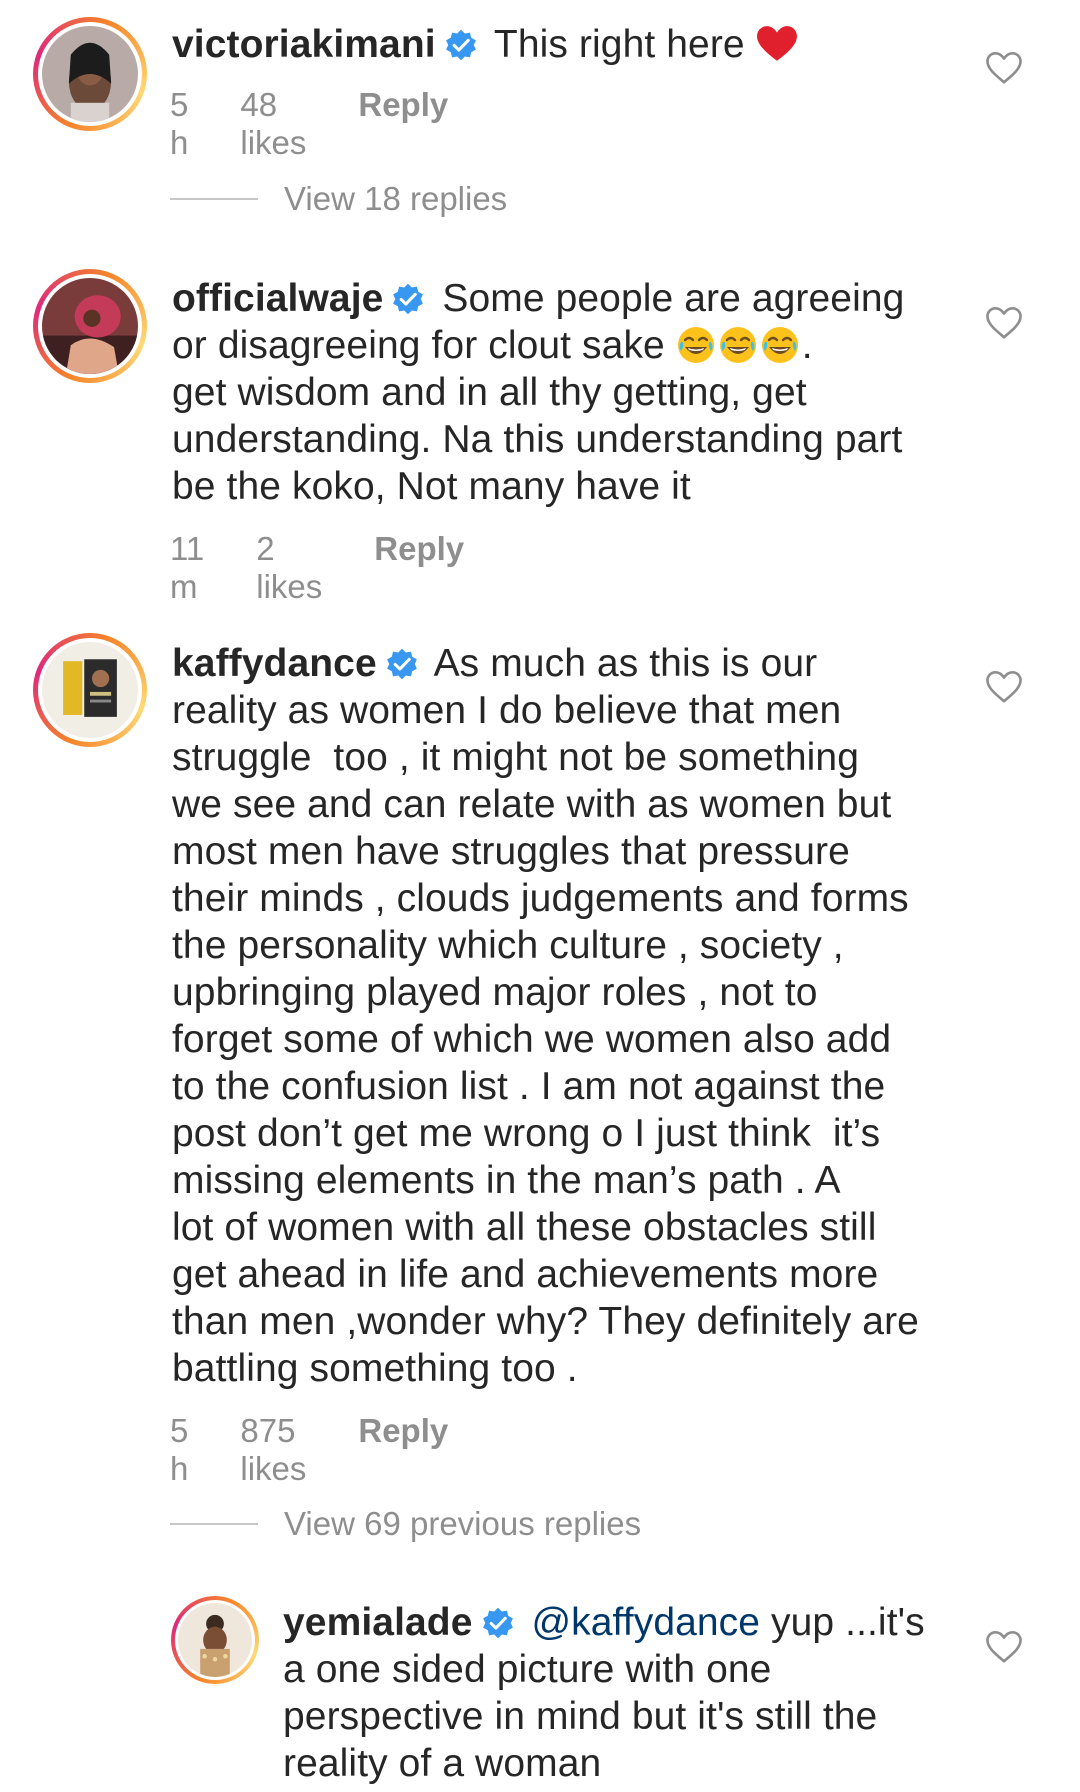 The width and height of the screenshot is (1080, 1792). I want to click on comment-meta: 5 h 875 likes Reply, so click(335, 1450).